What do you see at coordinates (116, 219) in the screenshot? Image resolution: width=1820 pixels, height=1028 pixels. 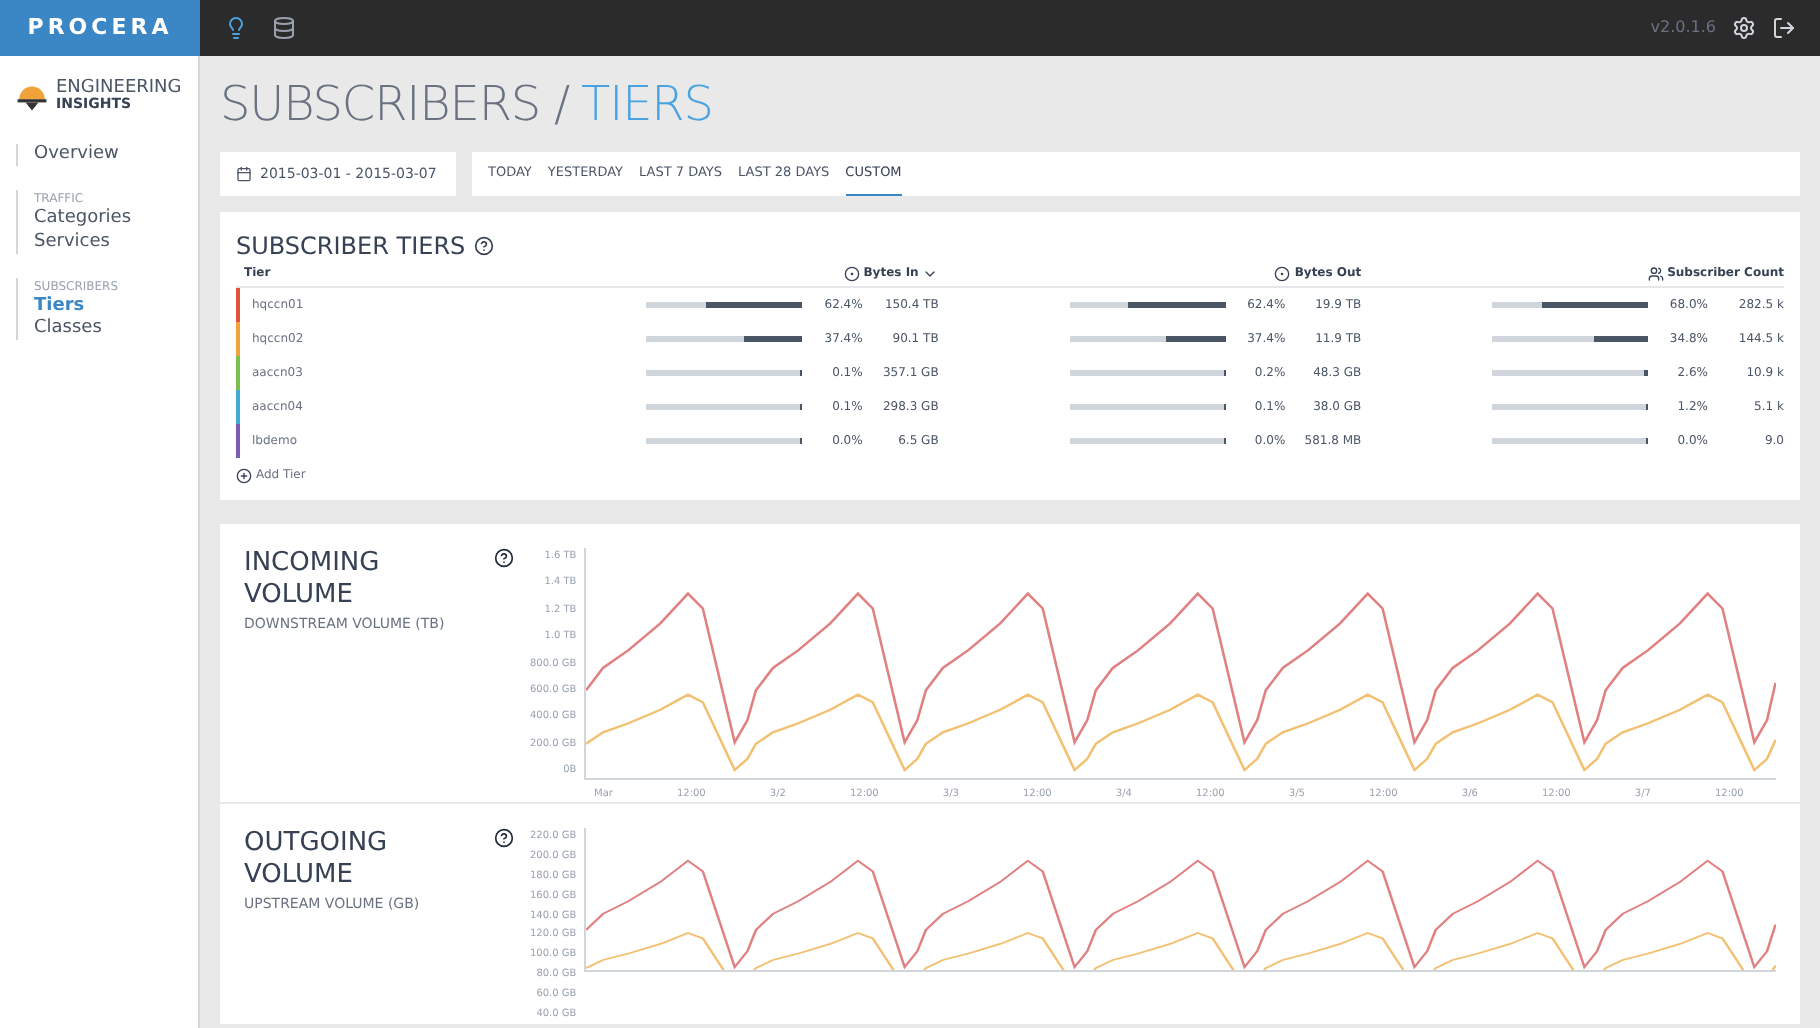 I see `sidebar-item: Categories` at bounding box center [116, 219].